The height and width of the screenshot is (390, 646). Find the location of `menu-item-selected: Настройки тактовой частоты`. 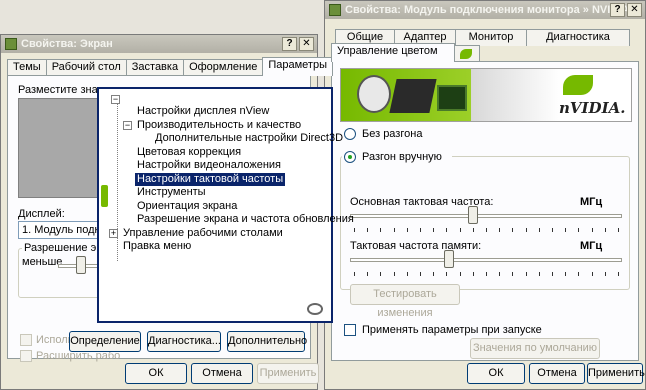

menu-item-selected: Настройки тактовой частоты is located at coordinates (210, 179).